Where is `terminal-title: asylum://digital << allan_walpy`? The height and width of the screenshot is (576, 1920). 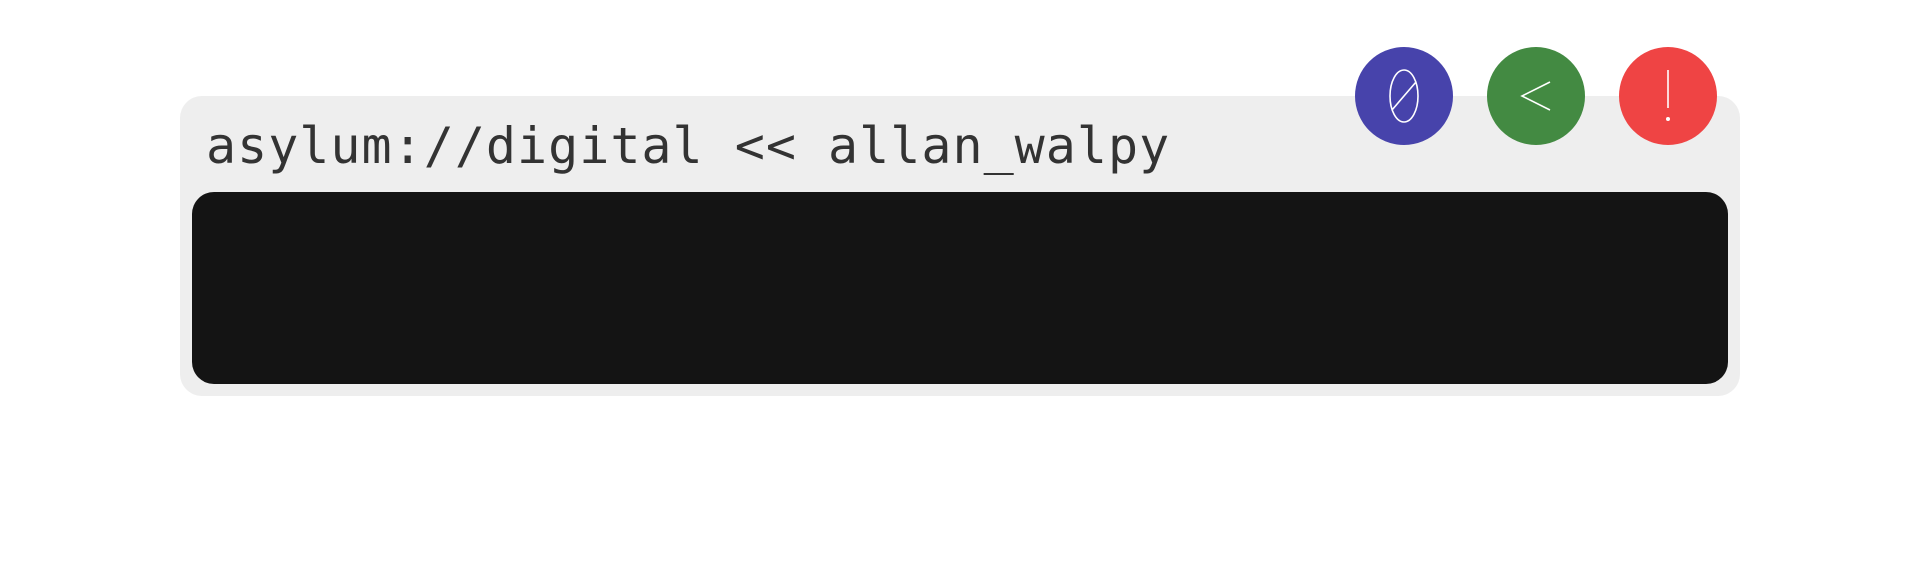
terminal-title: asylum://digital << allan_walpy is located at coordinates (688, 146).